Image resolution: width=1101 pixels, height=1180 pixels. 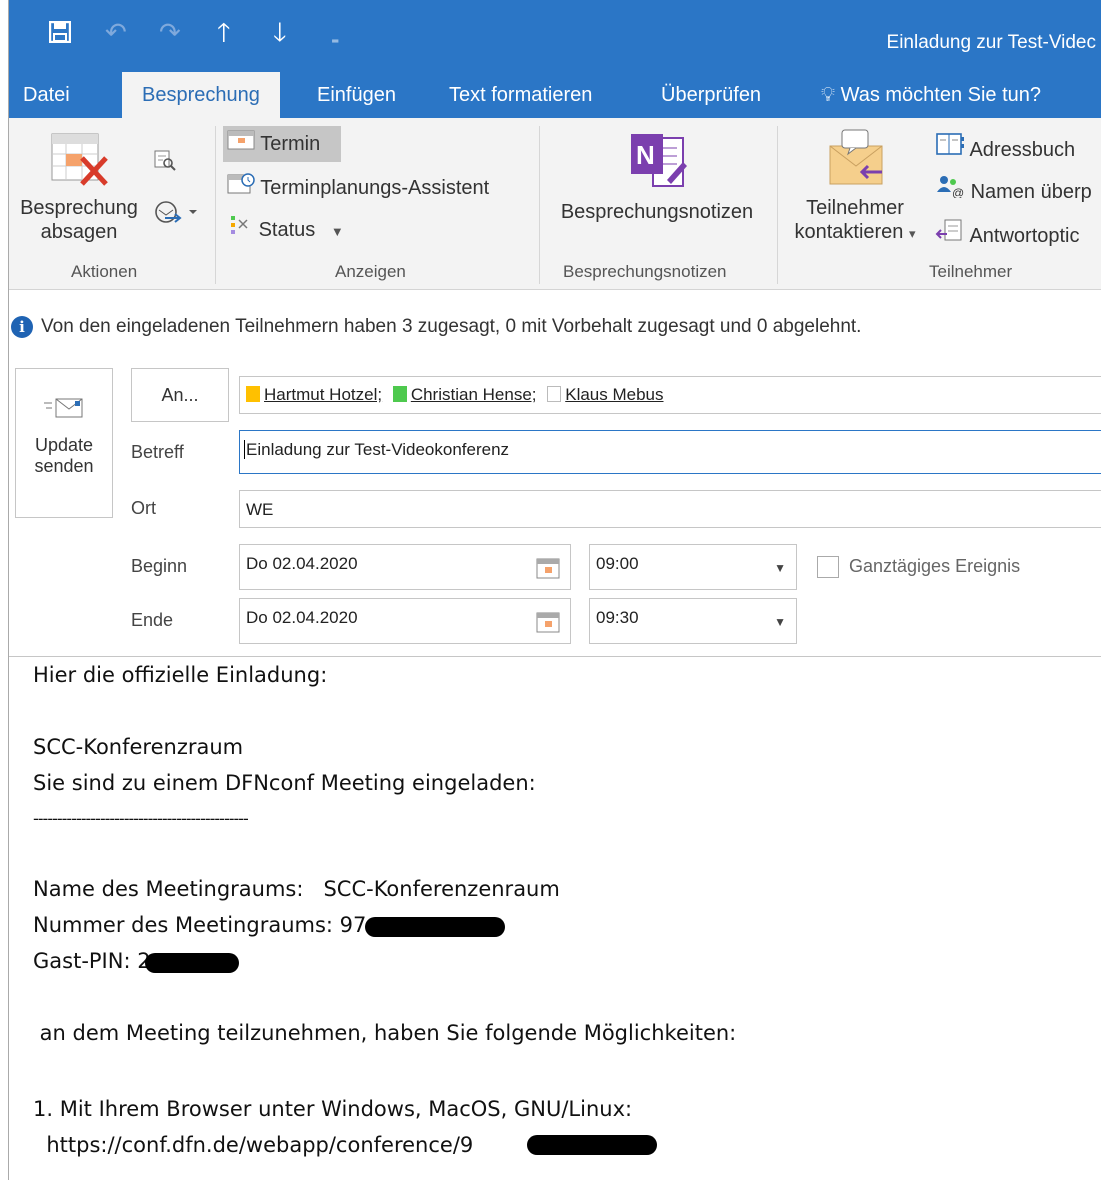 What do you see at coordinates (856, 157) in the screenshot?
I see `contact-attendees-icon` at bounding box center [856, 157].